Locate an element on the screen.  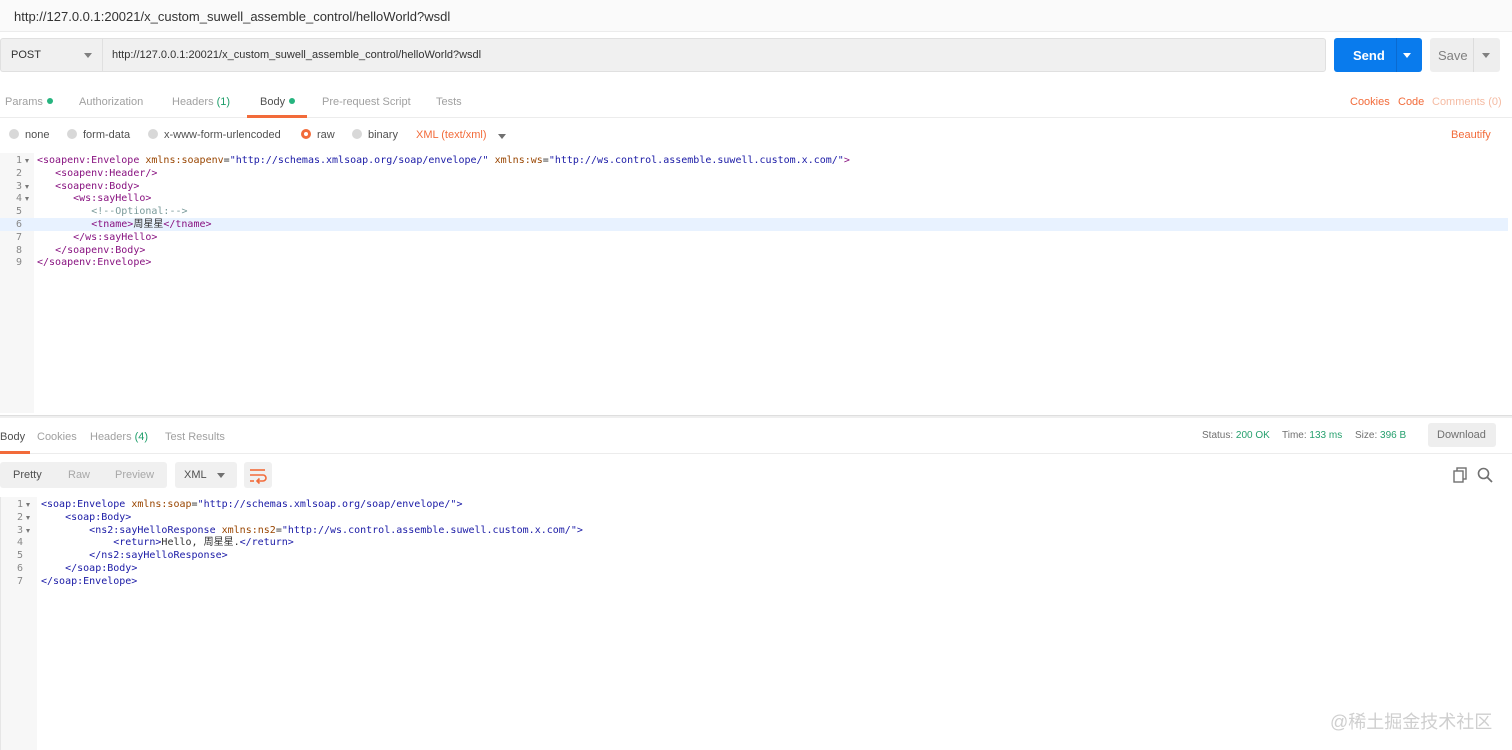
tab-headers-label: Headers is located at coordinates (193, 102).